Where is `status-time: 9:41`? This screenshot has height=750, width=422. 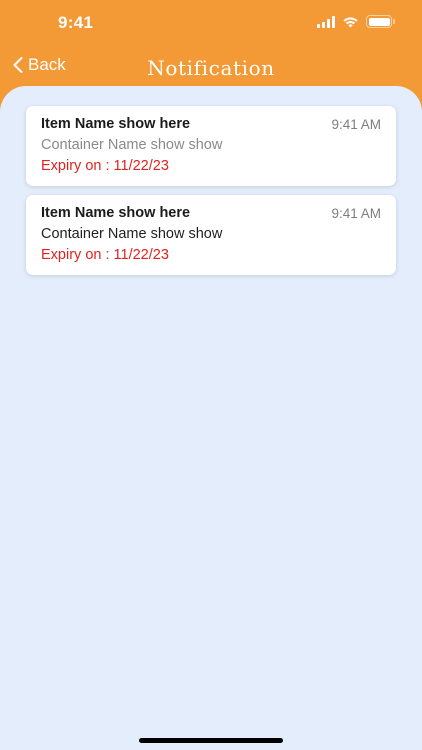 status-time: 9:41 is located at coordinates (76, 22).